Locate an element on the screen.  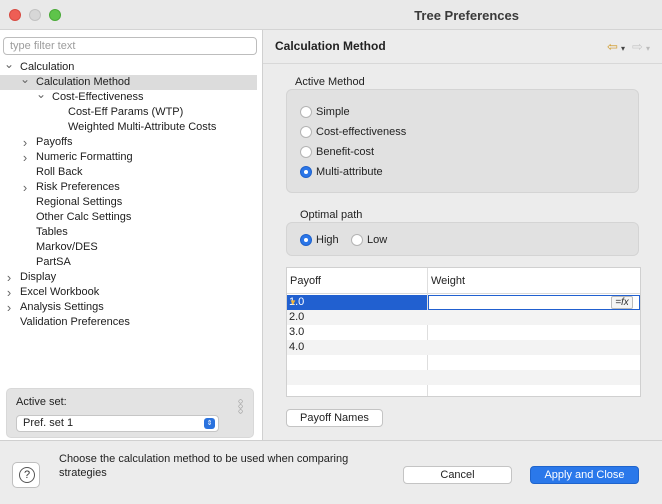
forward-dropdown-icon: ▾ is located at coordinates (648, 48).